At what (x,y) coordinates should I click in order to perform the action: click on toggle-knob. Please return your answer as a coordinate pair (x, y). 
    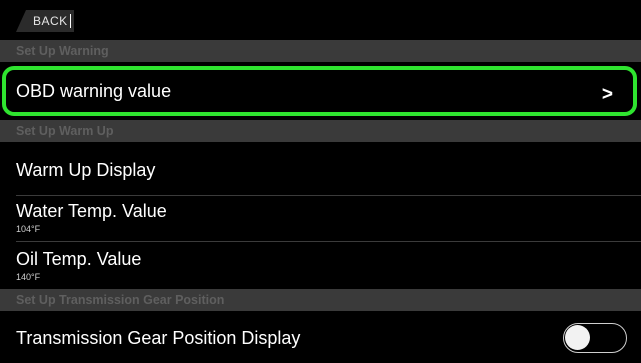
    Looking at the image, I should click on (577, 337).